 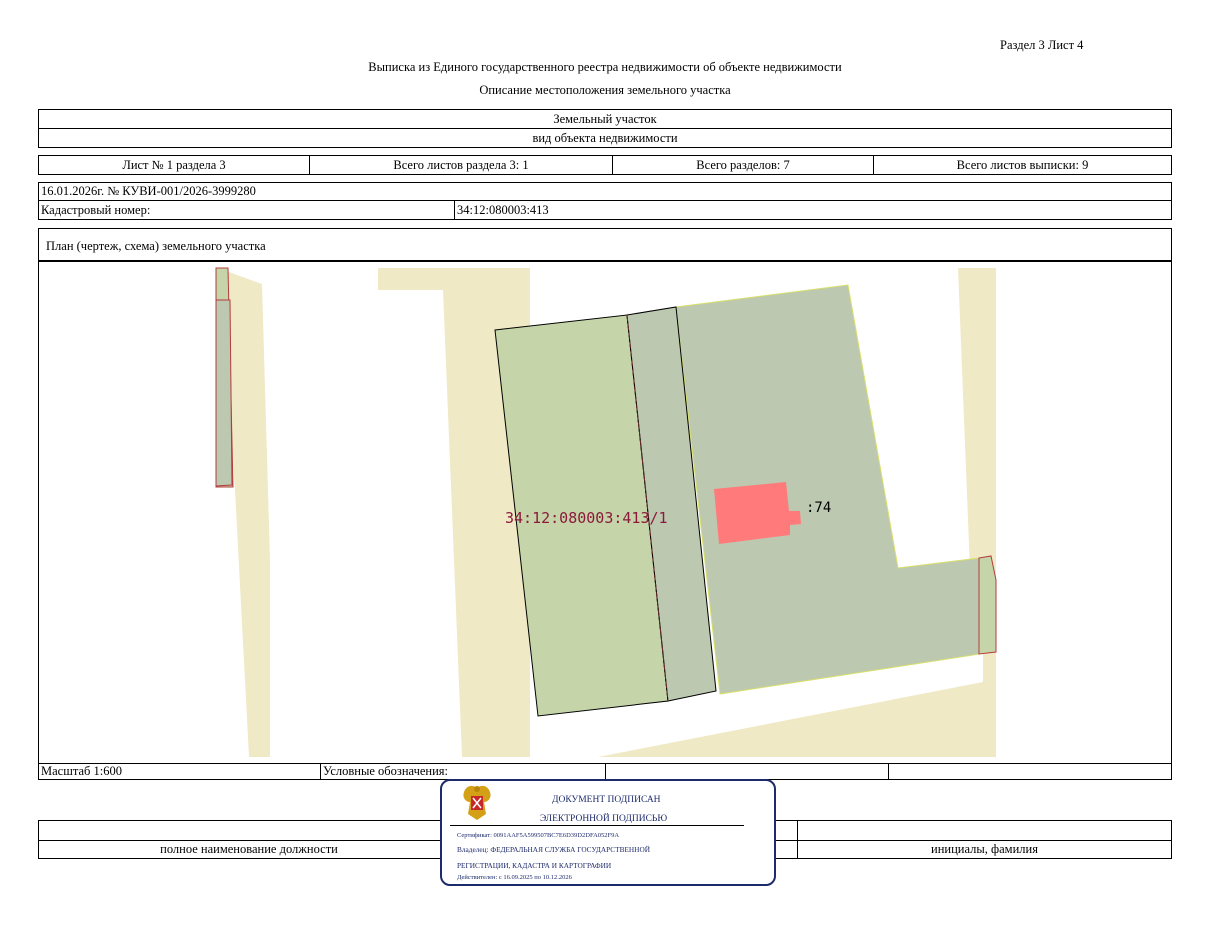 I want to click on legend-label: Условные обозначения:, so click(x=386, y=771).